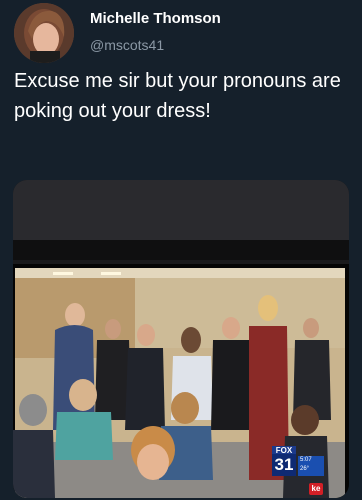 The width and height of the screenshot is (362, 500). I want to click on profile-photo-icon, so click(44, 33).